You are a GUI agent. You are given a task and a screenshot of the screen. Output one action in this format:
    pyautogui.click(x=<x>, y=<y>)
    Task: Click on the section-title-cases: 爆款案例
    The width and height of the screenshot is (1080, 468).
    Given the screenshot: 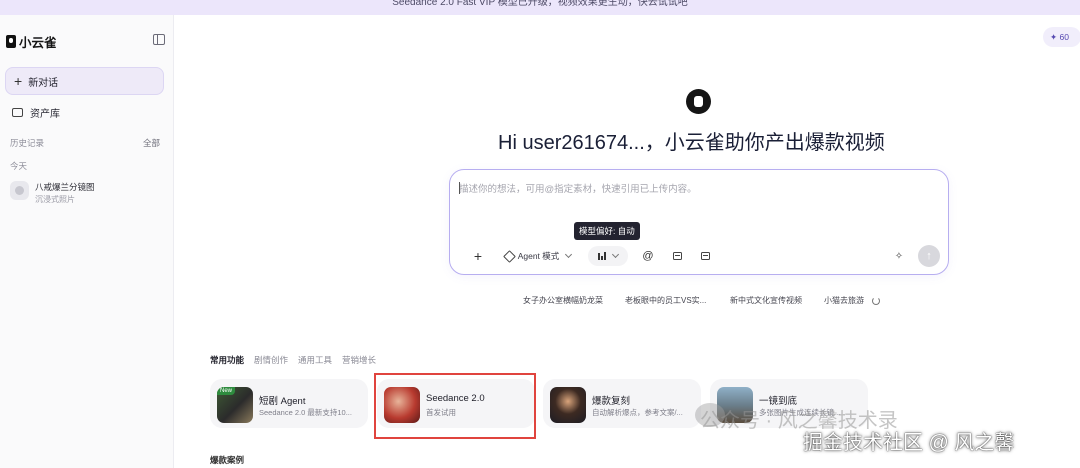 What is the action you would take?
    pyautogui.click(x=227, y=460)
    